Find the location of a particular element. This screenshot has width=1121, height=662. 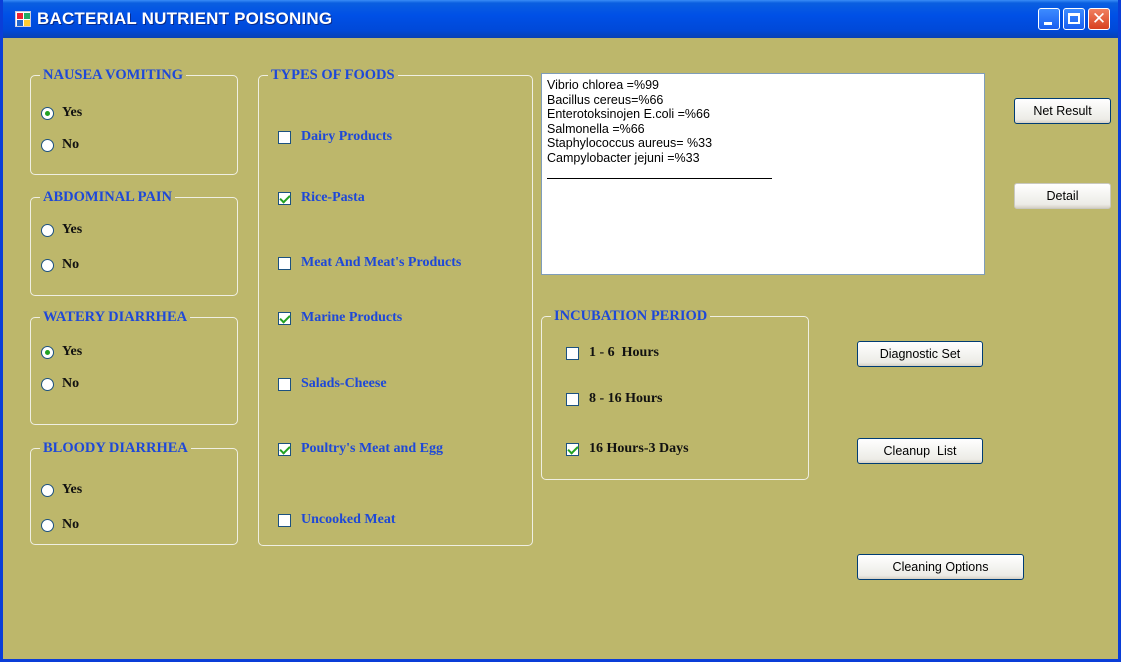

food-item: Uncooked Meat is located at coordinates (337, 520).